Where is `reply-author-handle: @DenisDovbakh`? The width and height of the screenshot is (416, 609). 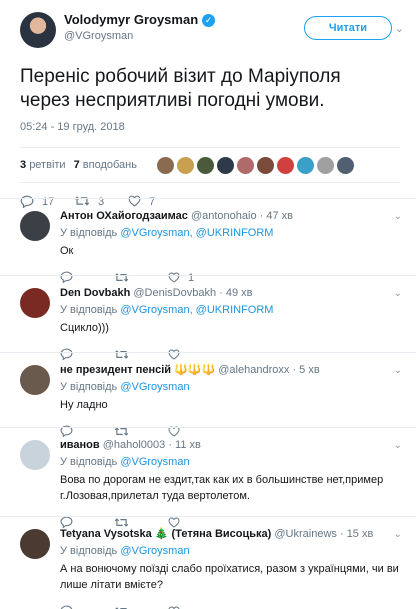
reply-author-handle: @DenisDovbakh is located at coordinates (174, 293).